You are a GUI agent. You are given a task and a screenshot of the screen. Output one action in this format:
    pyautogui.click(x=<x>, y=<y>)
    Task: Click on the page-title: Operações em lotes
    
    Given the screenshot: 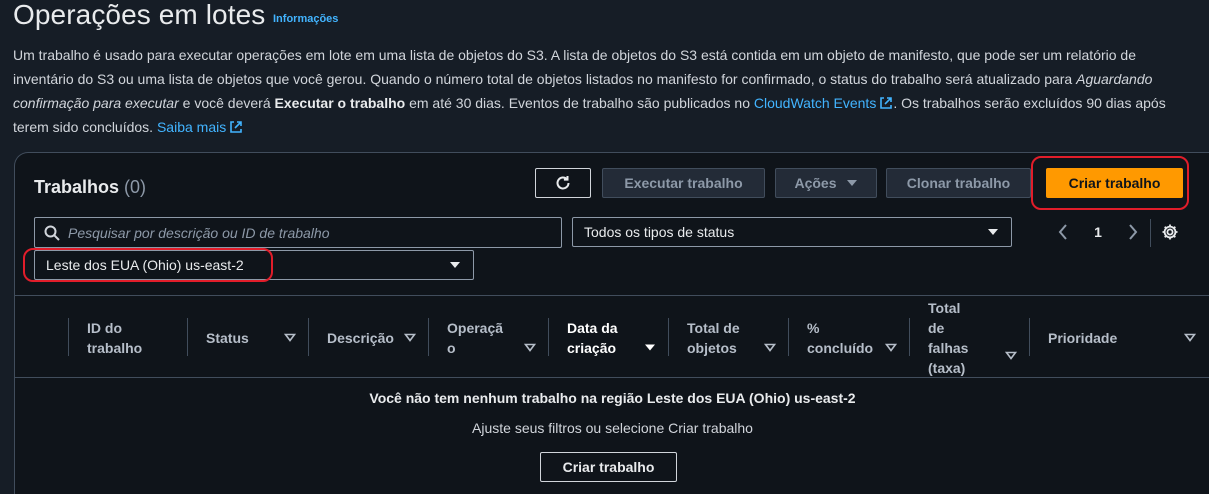 What is the action you would take?
    pyautogui.click(x=139, y=15)
    